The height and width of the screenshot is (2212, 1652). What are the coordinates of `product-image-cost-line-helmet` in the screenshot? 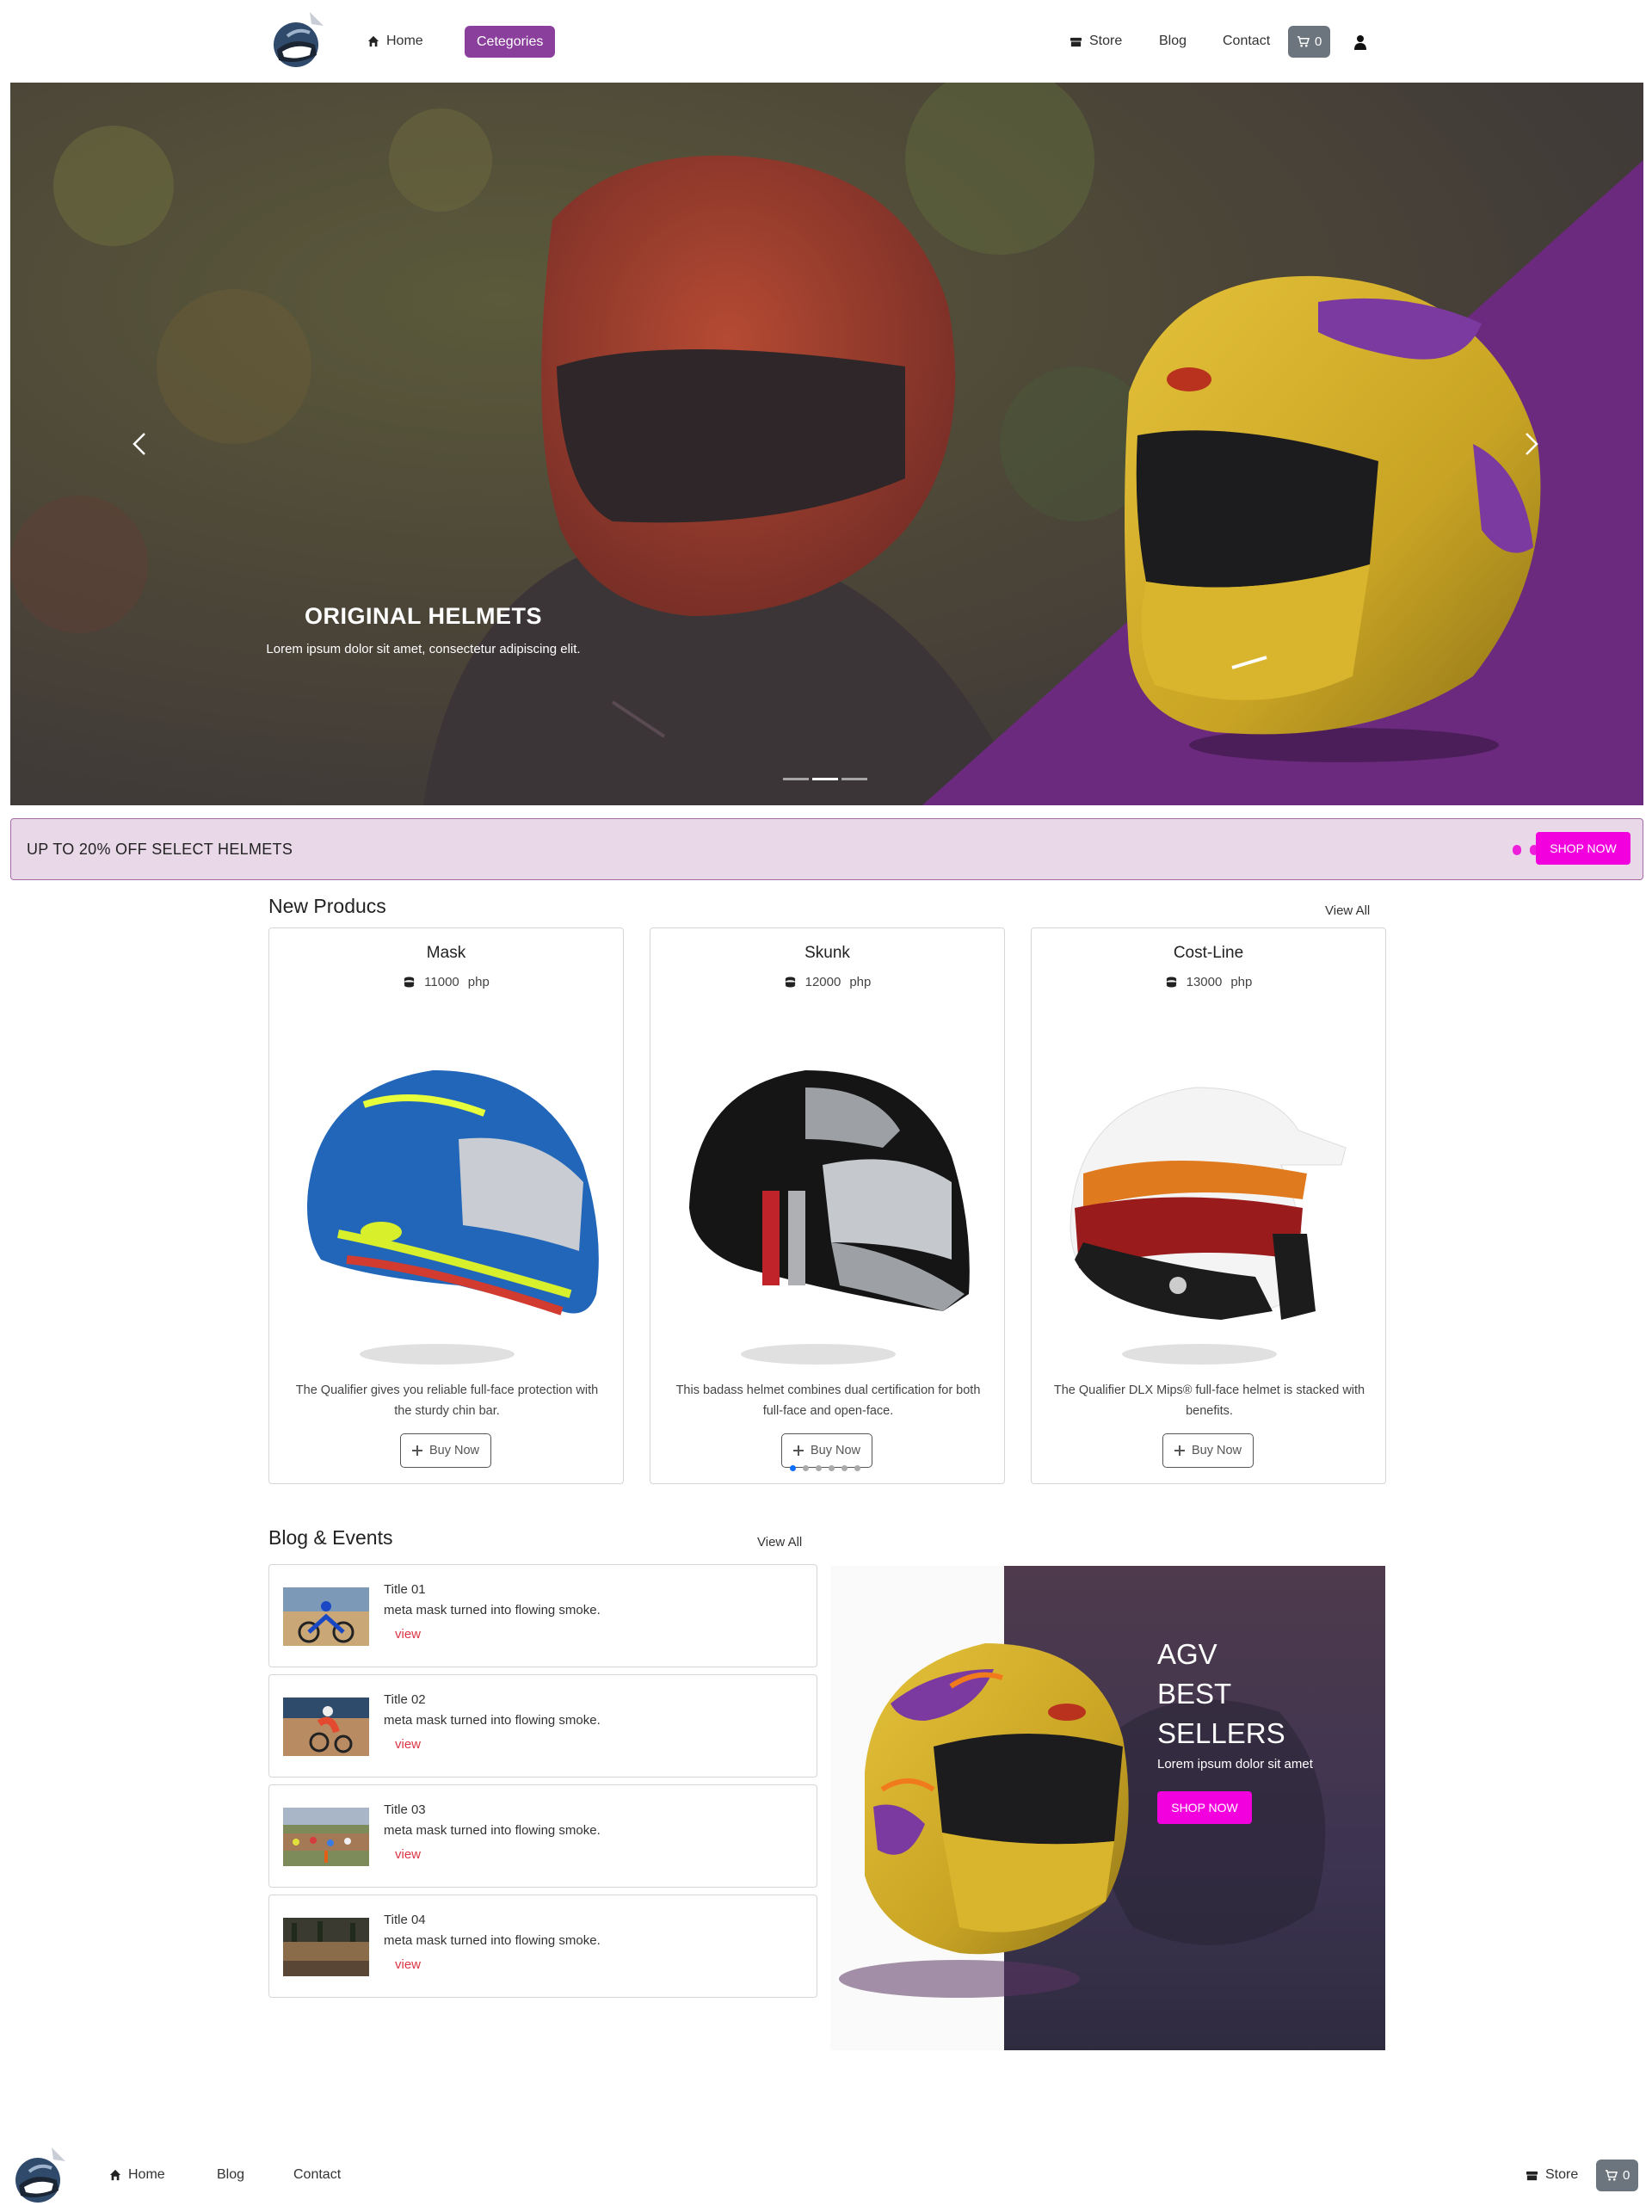 It's located at (1208, 1226).